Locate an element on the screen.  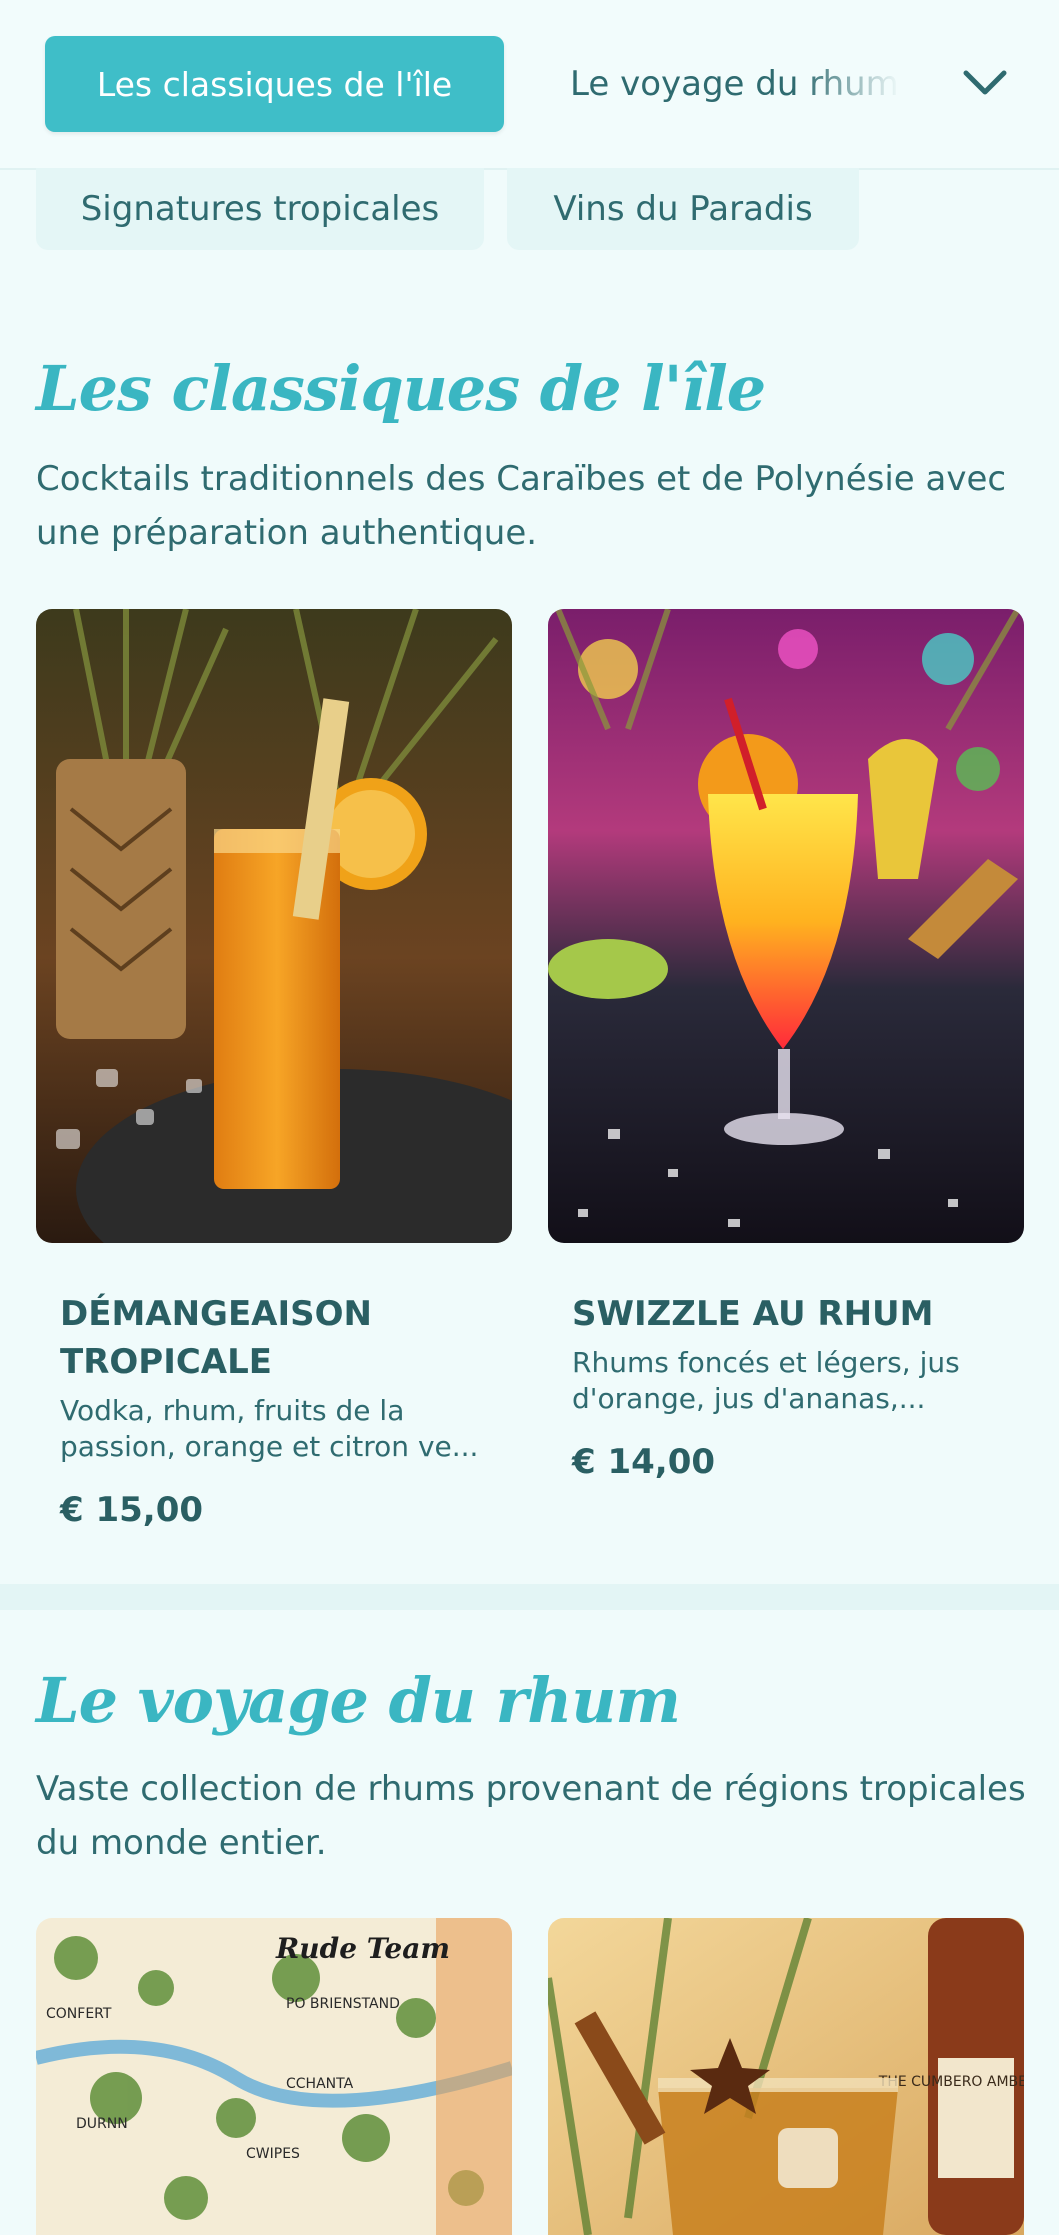
svg-text: DURNN is located at coordinates (102, 2124).